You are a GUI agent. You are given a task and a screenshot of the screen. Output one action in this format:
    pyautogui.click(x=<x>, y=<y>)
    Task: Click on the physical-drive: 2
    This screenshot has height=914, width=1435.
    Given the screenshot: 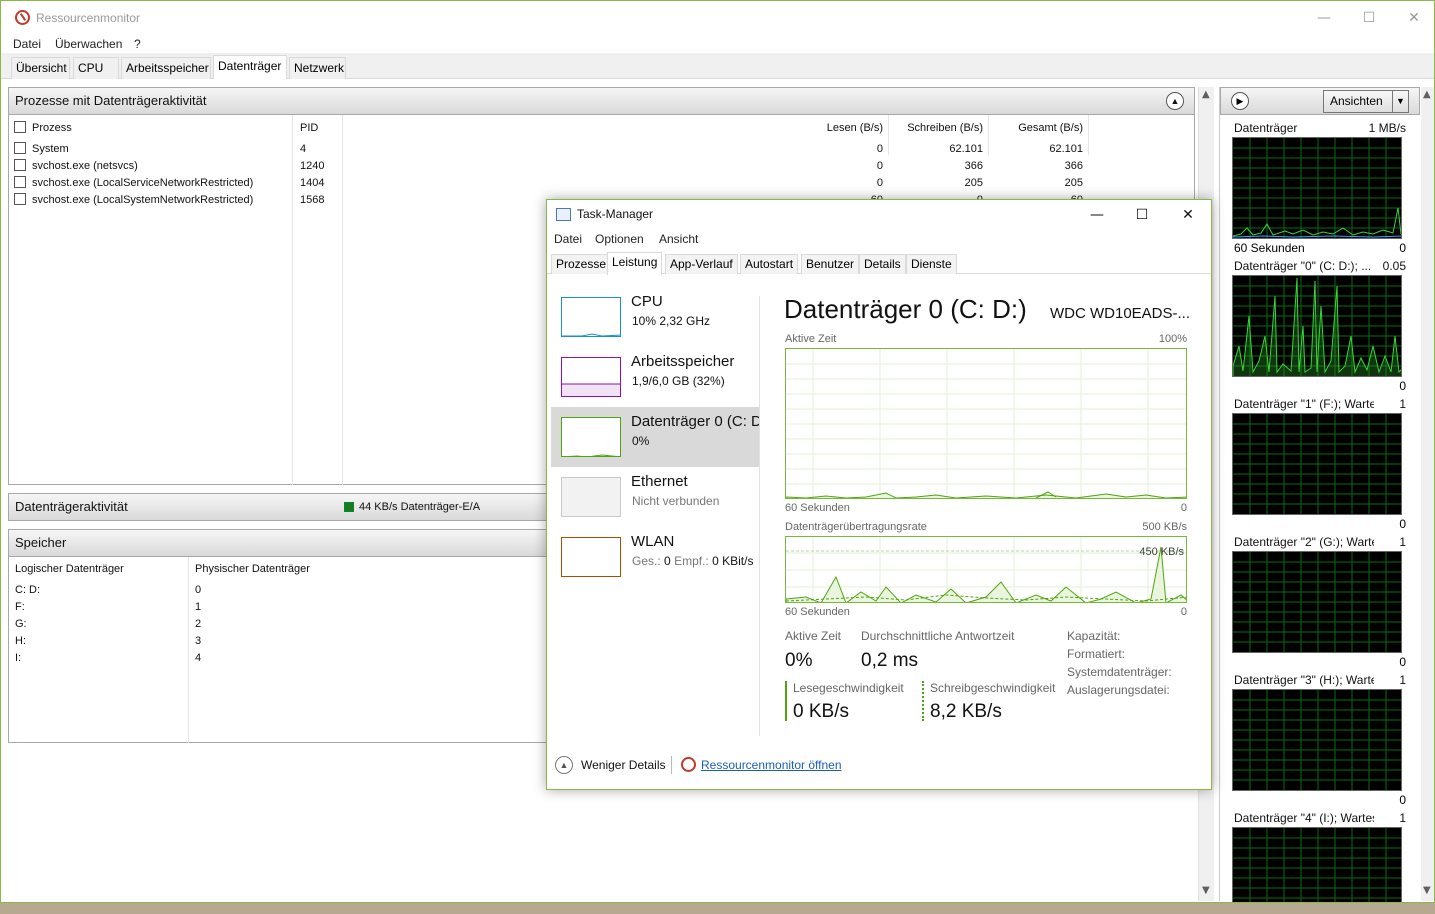 What is the action you would take?
    pyautogui.click(x=198, y=624)
    